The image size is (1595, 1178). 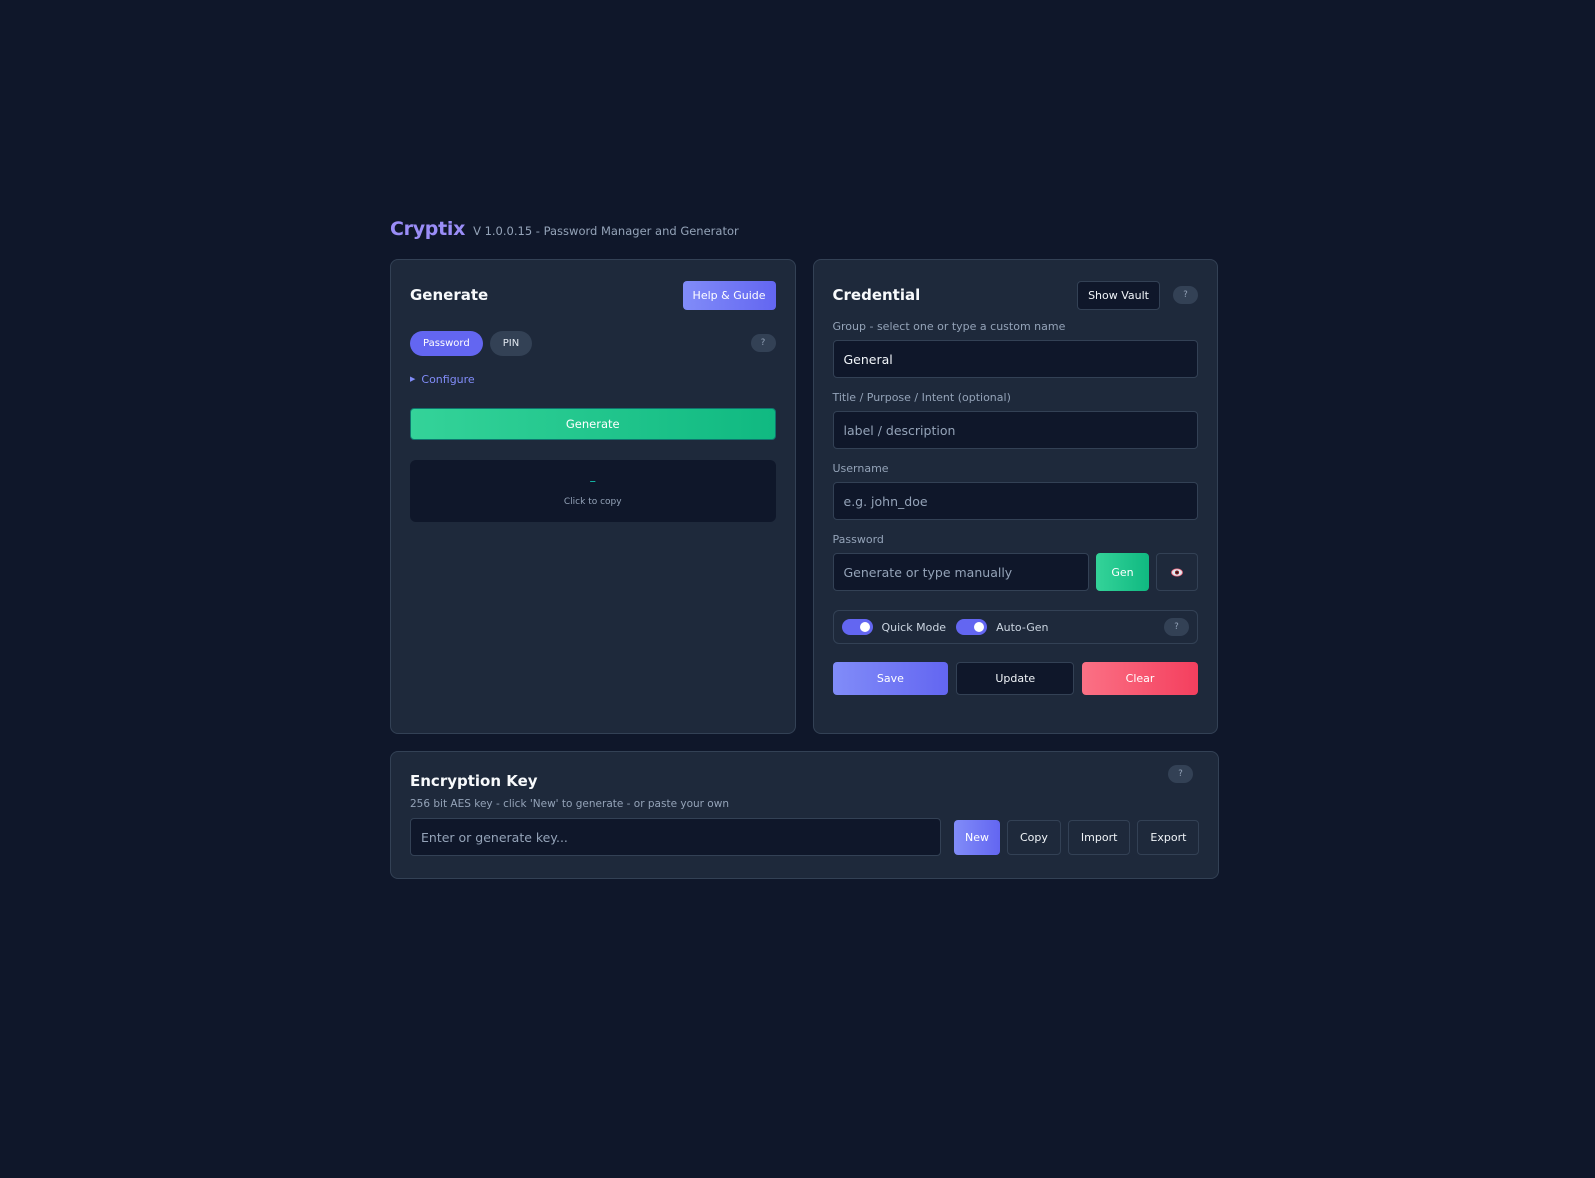 I want to click on password-label: Password, so click(x=858, y=539).